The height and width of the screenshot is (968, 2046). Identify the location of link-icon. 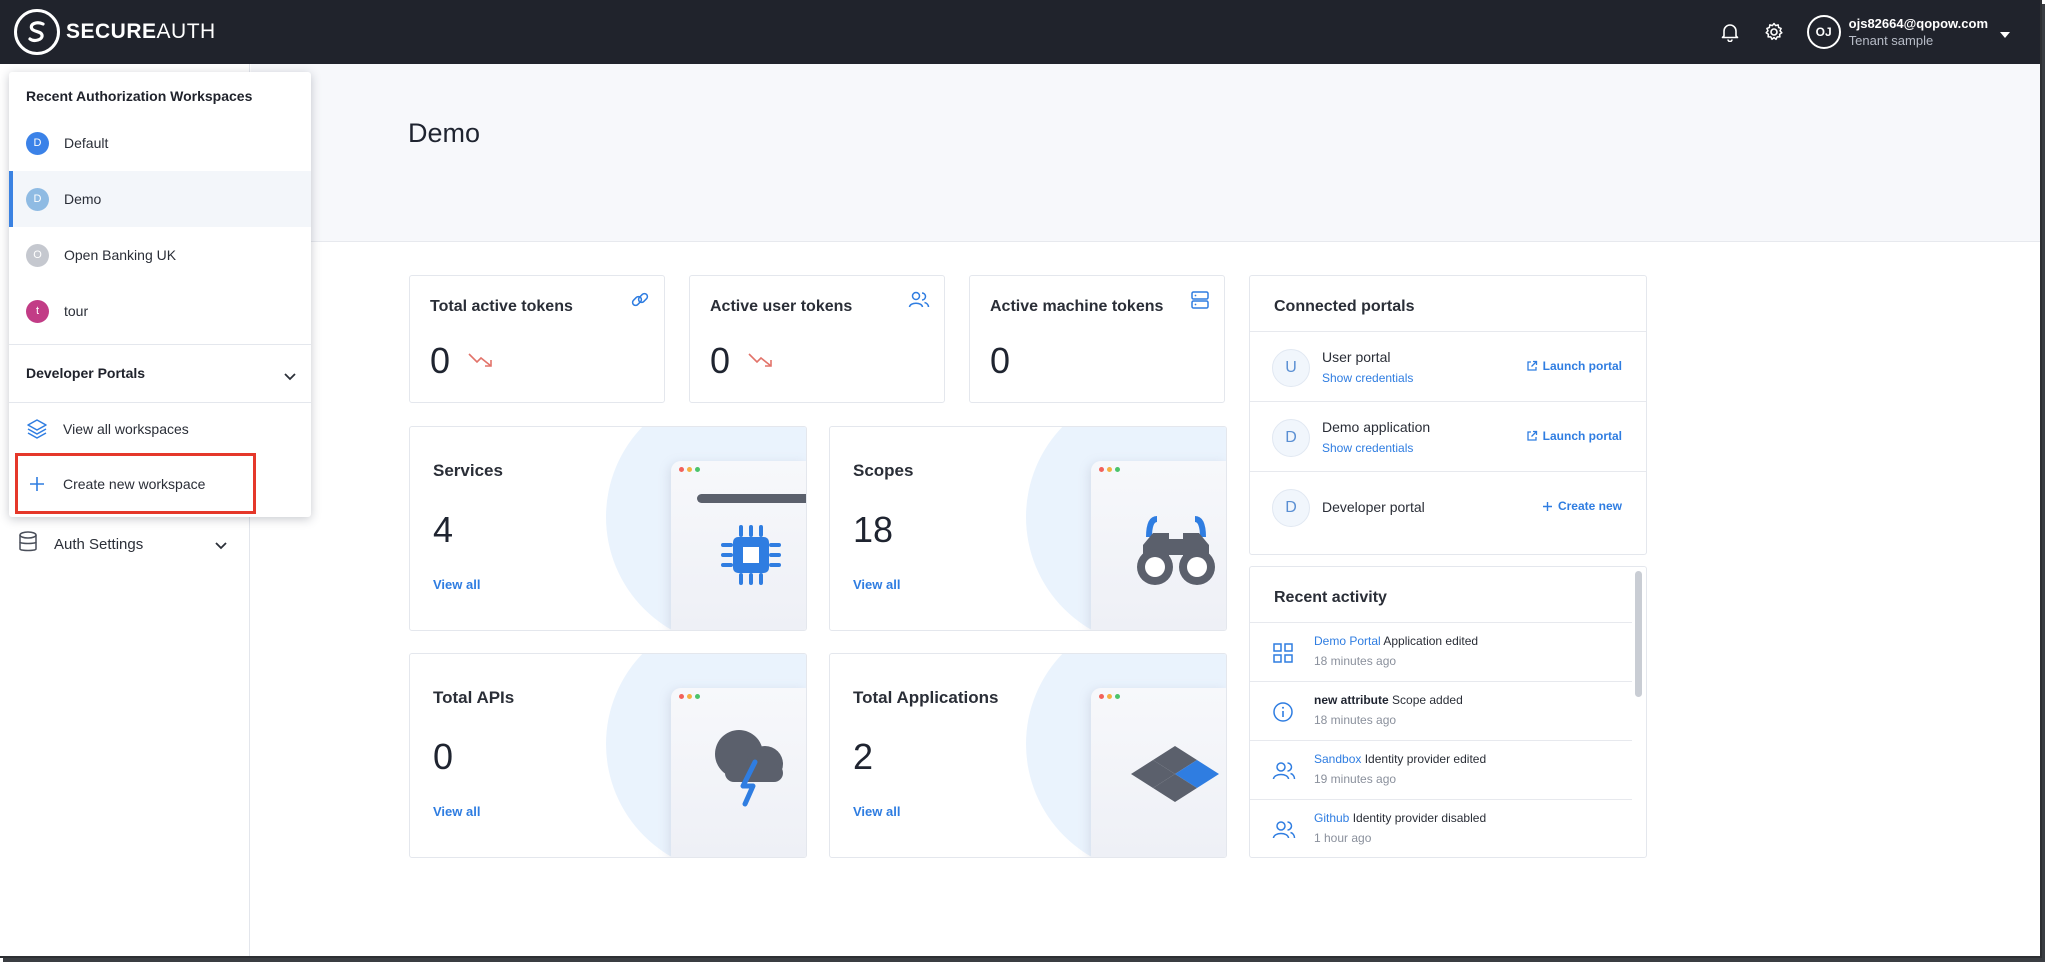
(640, 302).